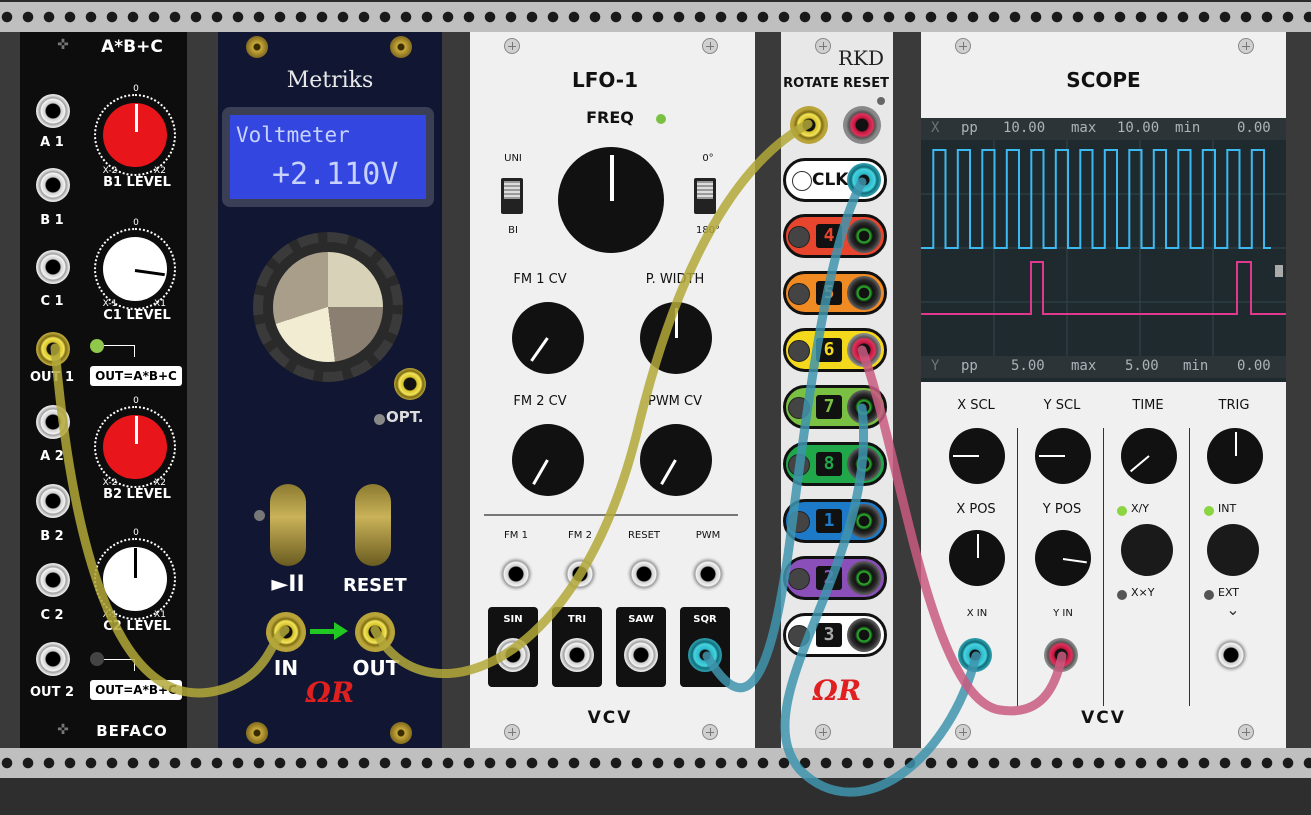  What do you see at coordinates (137, 494) in the screenshot?
I see `b2-level-label: B2 LEVEL` at bounding box center [137, 494].